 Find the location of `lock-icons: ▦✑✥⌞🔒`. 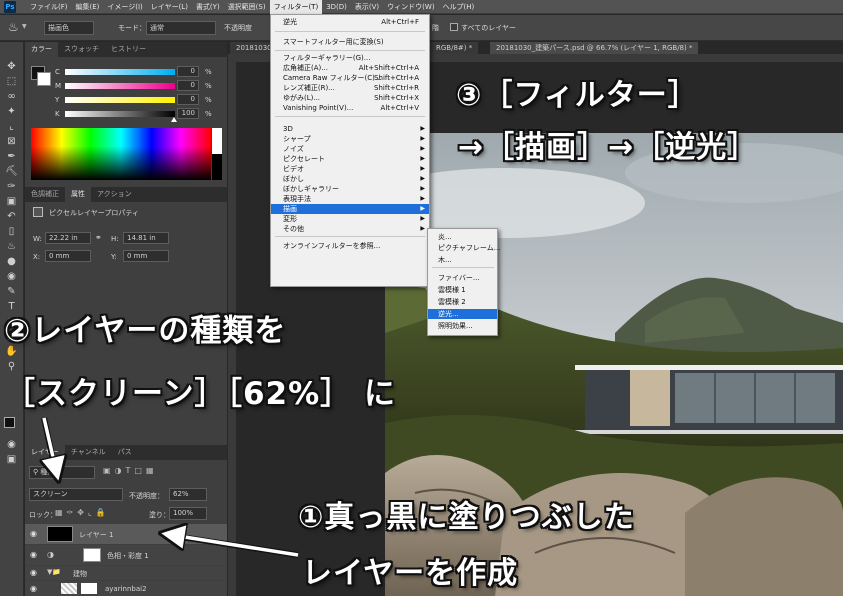

lock-icons: ▦✑✥⌞🔒 is located at coordinates (82, 512).